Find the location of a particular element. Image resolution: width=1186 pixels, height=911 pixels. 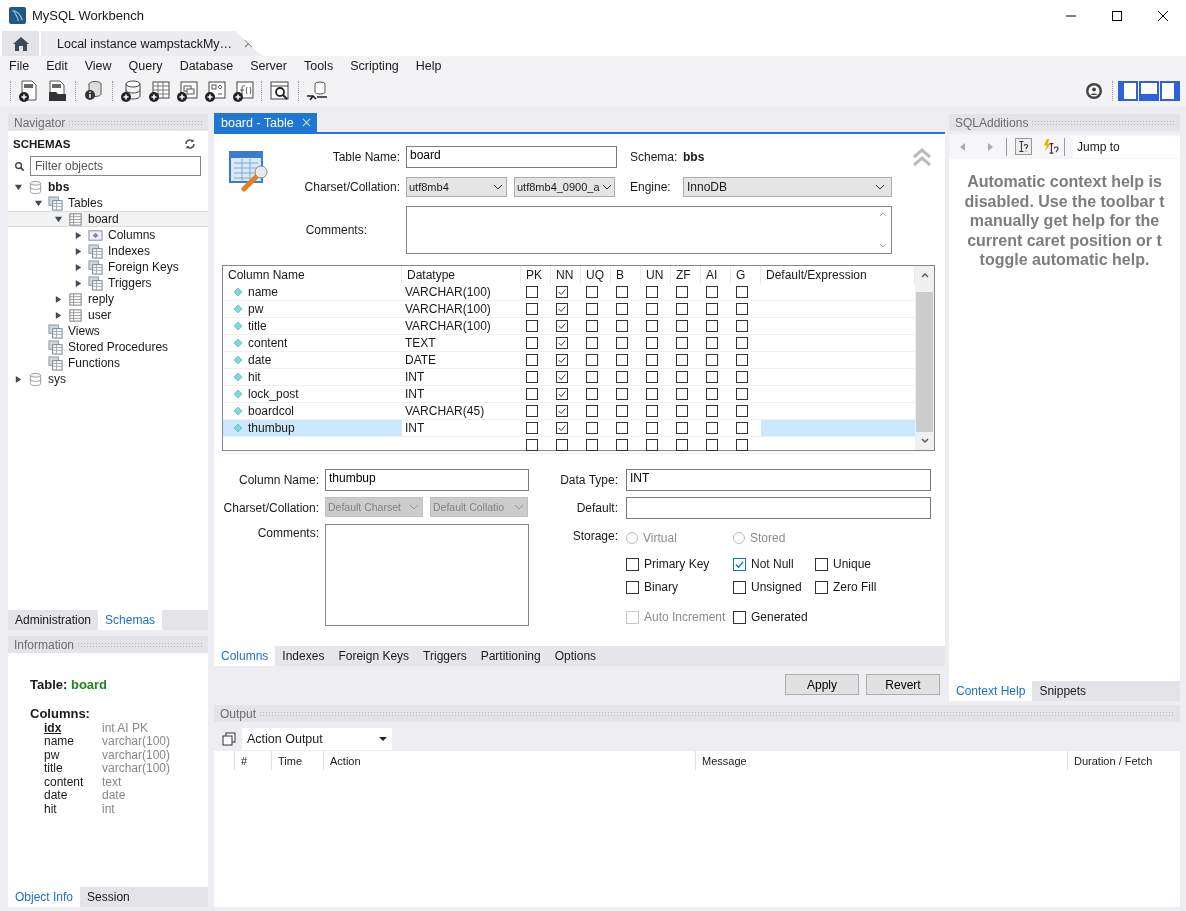

function-plus-icon is located at coordinates (243, 91).